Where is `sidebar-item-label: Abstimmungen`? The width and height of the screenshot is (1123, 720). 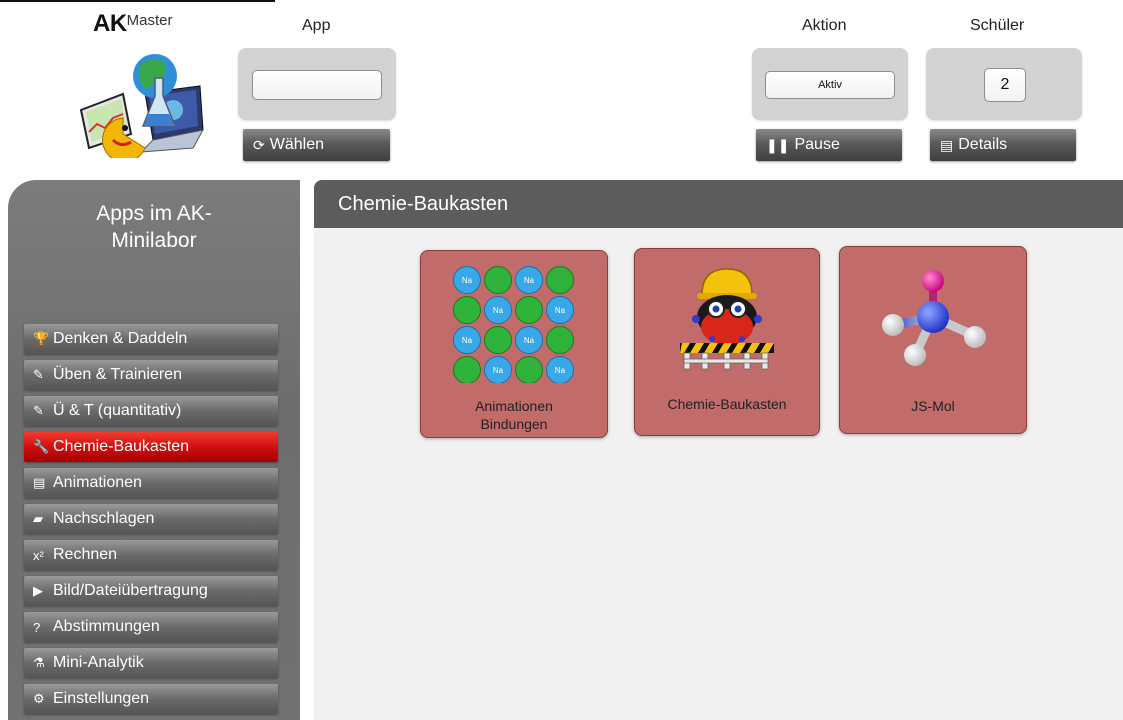
sidebar-item-label: Abstimmungen is located at coordinates (106, 626).